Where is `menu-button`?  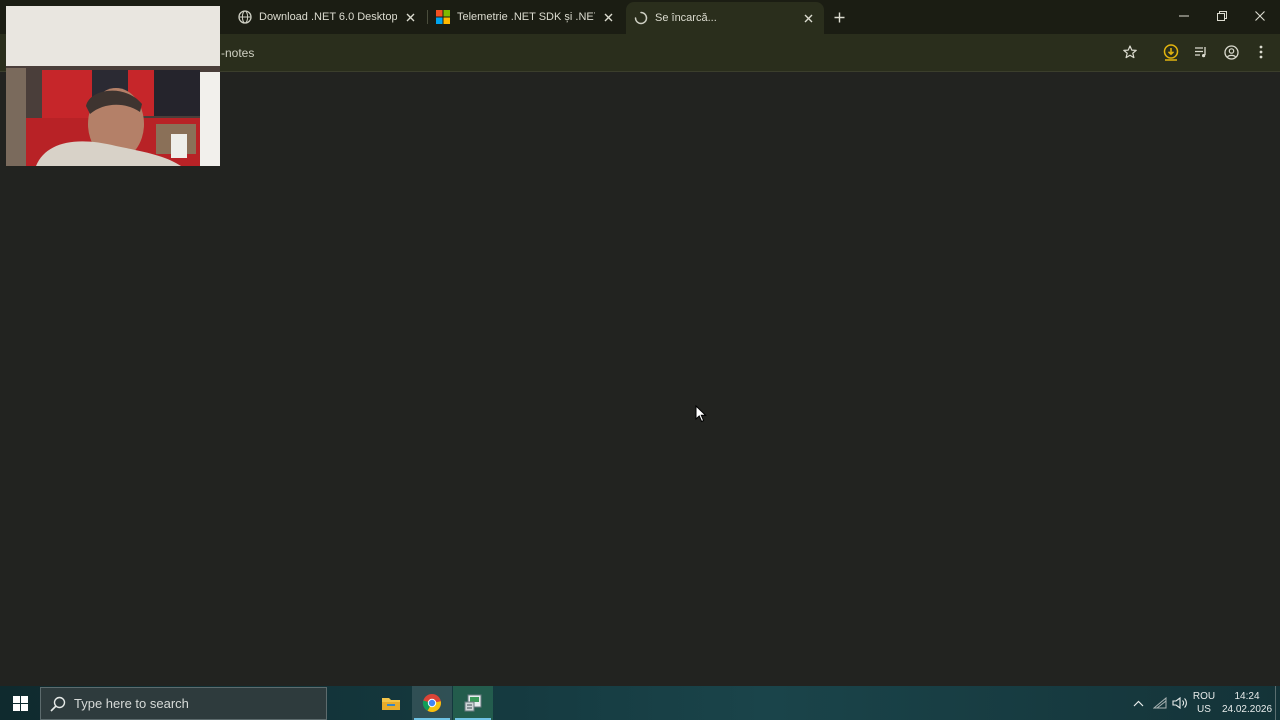 menu-button is located at coordinates (1261, 52).